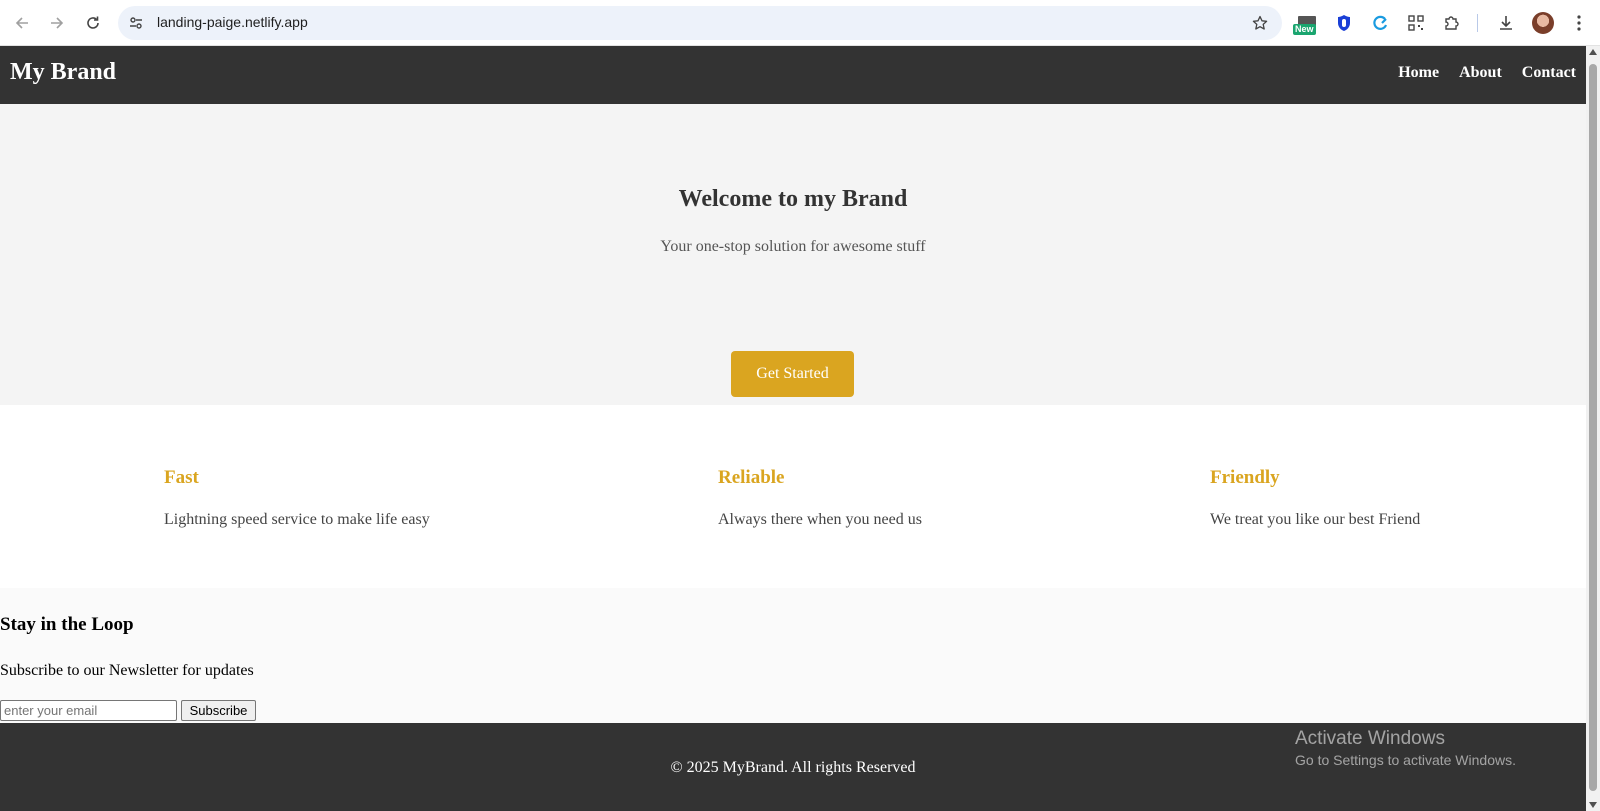 This screenshot has width=1600, height=811. I want to click on forward-button, so click(57, 23).